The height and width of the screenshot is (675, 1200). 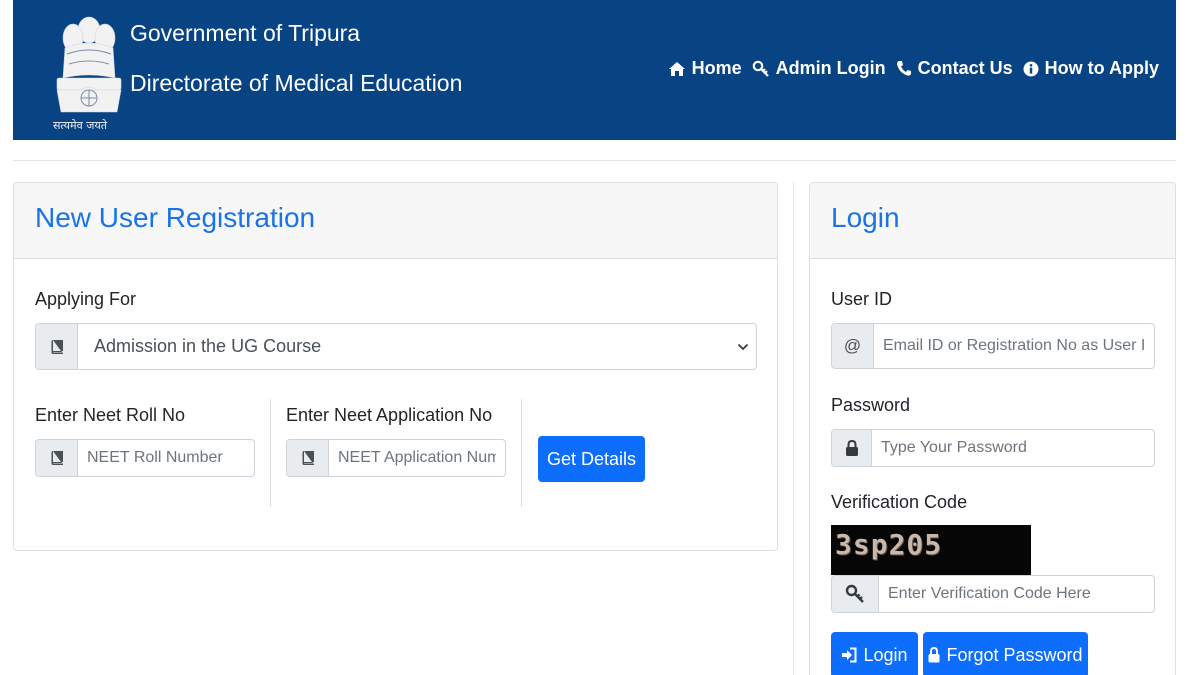 What do you see at coordinates (885, 654) in the screenshot?
I see `login-button-label: Login` at bounding box center [885, 654].